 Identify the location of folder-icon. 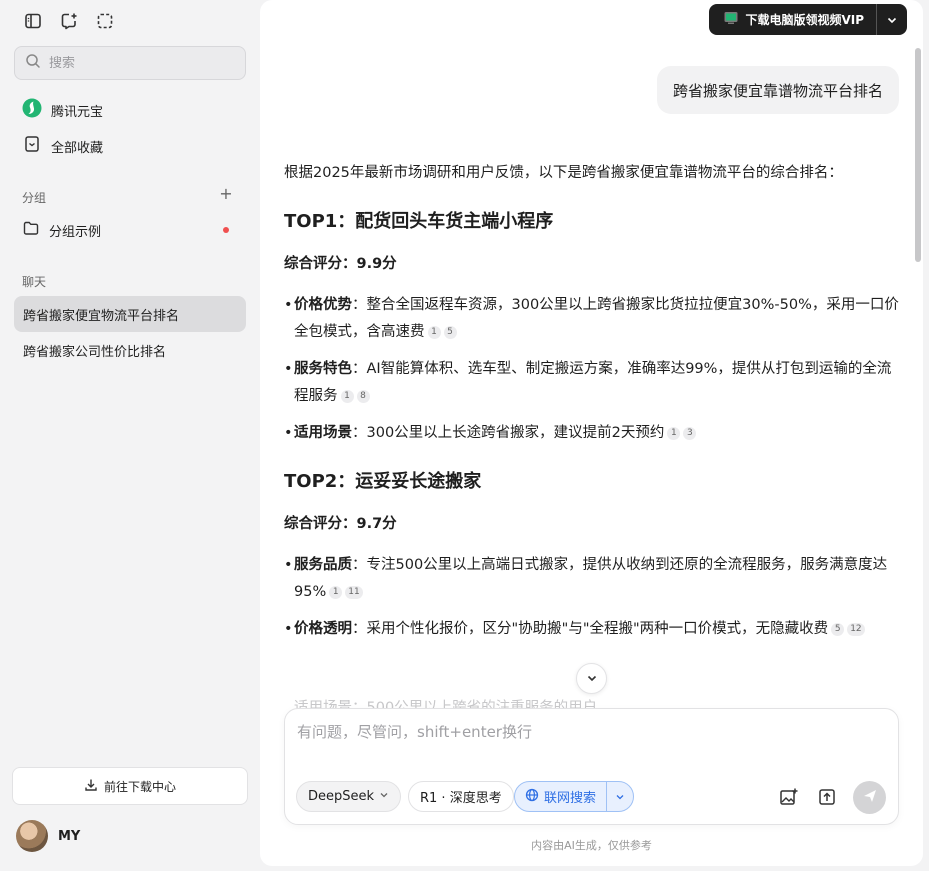
(31, 230).